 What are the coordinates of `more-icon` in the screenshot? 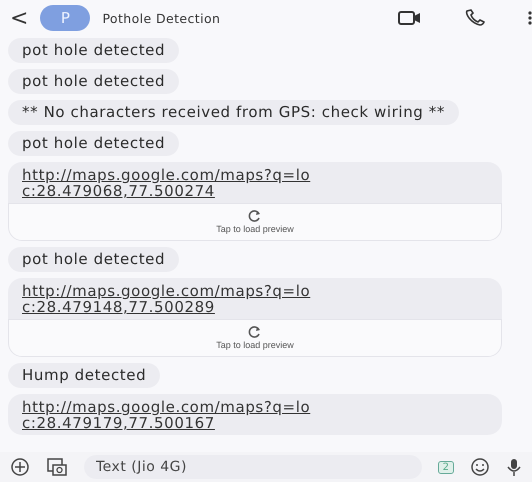 It's located at (530, 18).